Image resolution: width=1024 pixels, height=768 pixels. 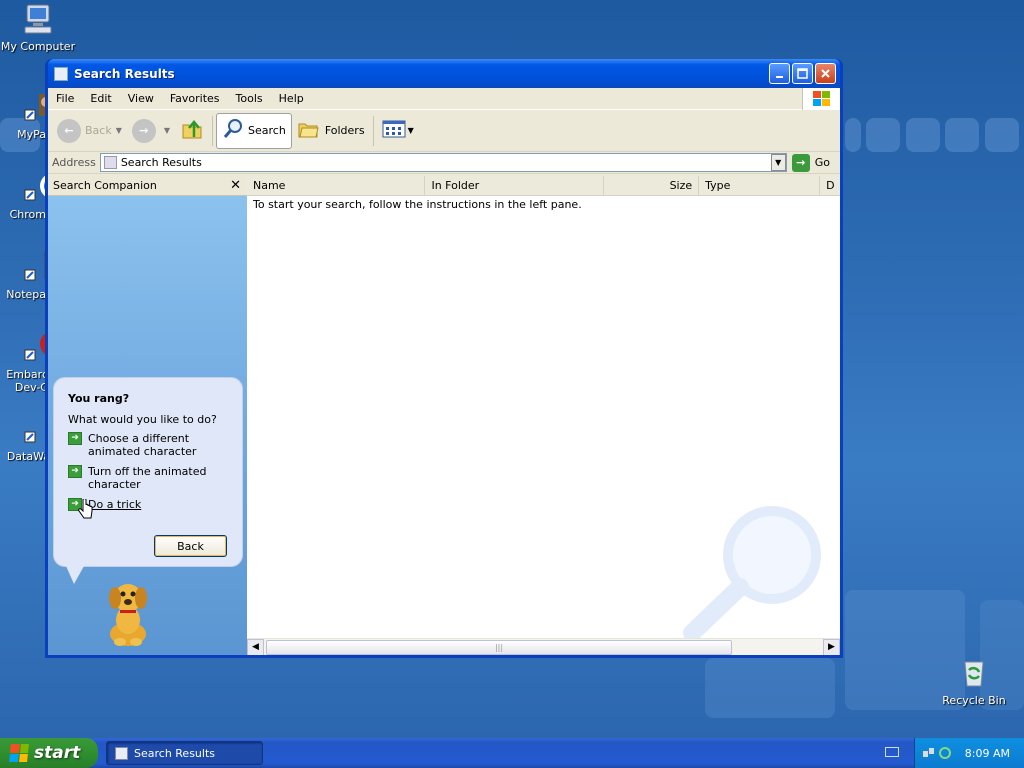 I want to click on back-button: ← Back ▼, so click(x=89, y=131).